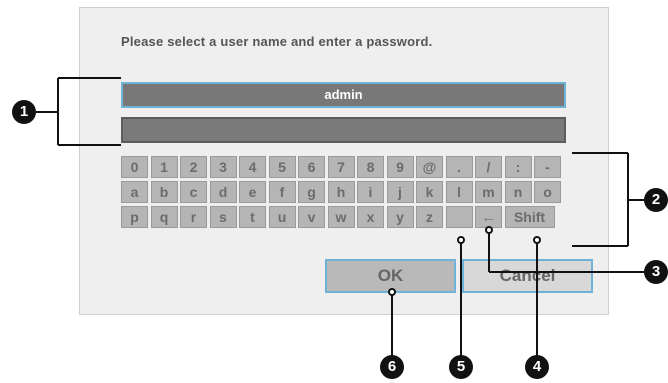  I want to click on callout-4: 4, so click(537, 367).